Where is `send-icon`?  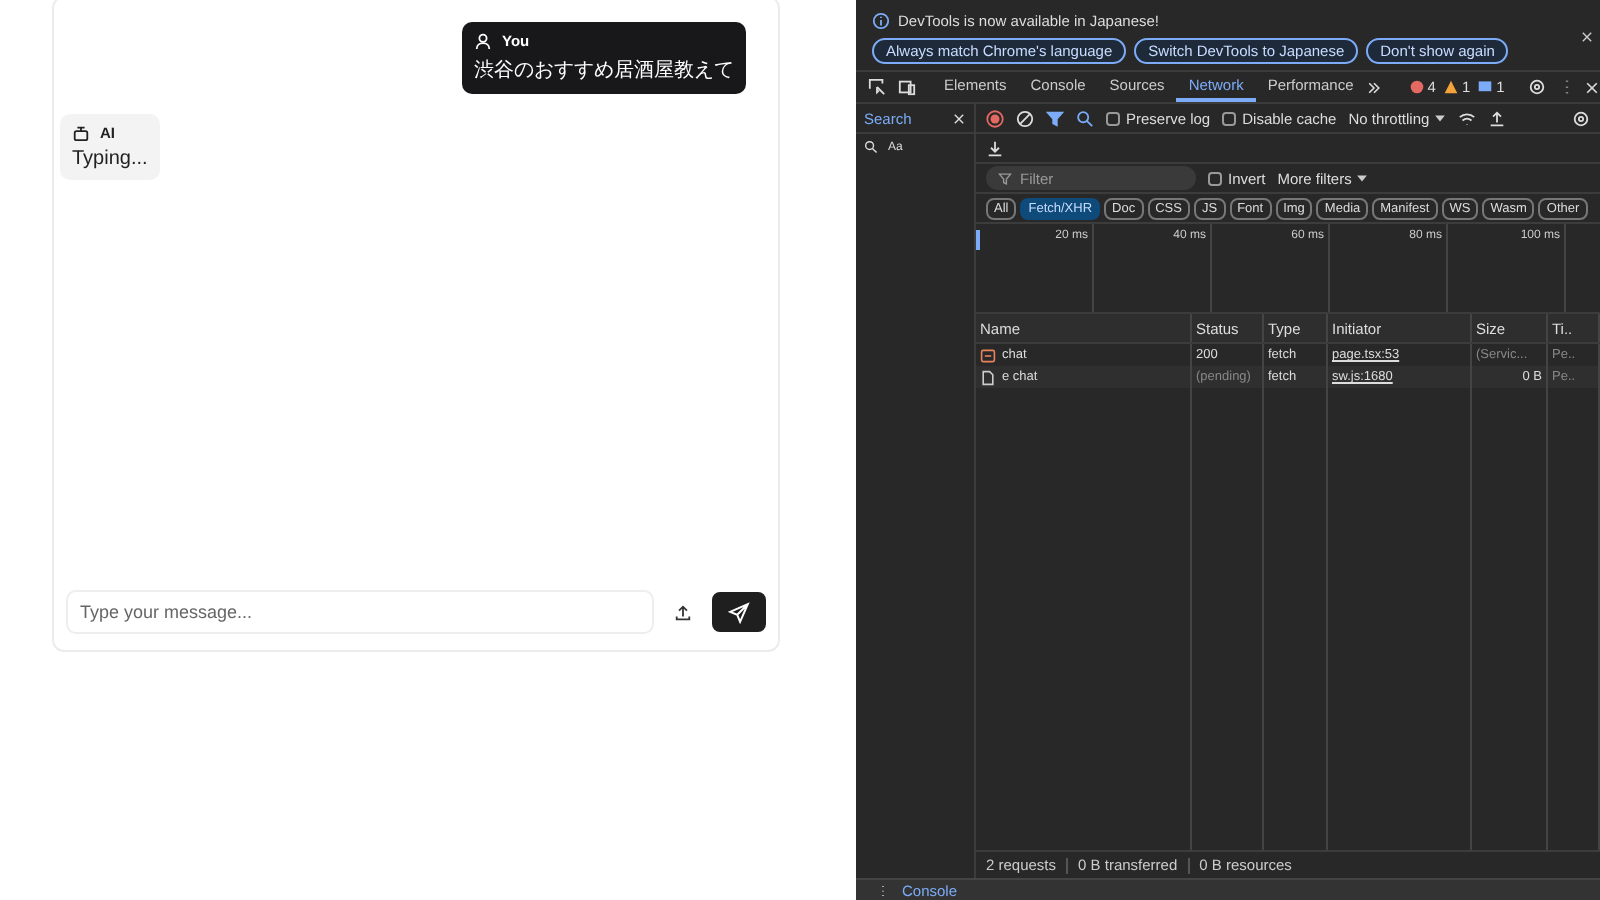
send-icon is located at coordinates (739, 612).